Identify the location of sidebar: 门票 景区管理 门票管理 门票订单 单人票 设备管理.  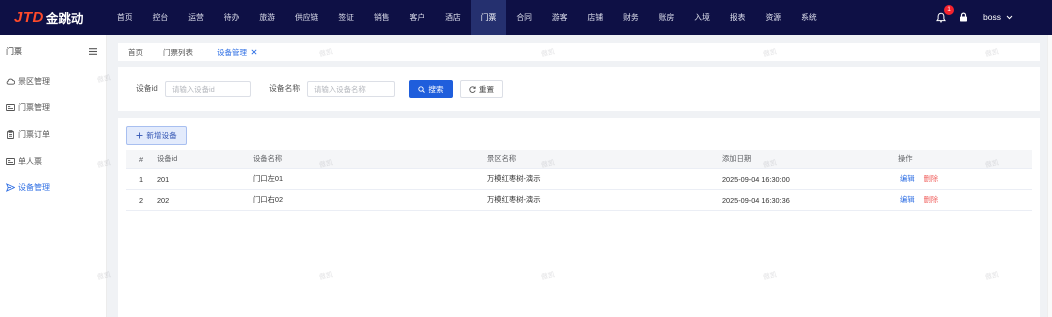
(53, 176).